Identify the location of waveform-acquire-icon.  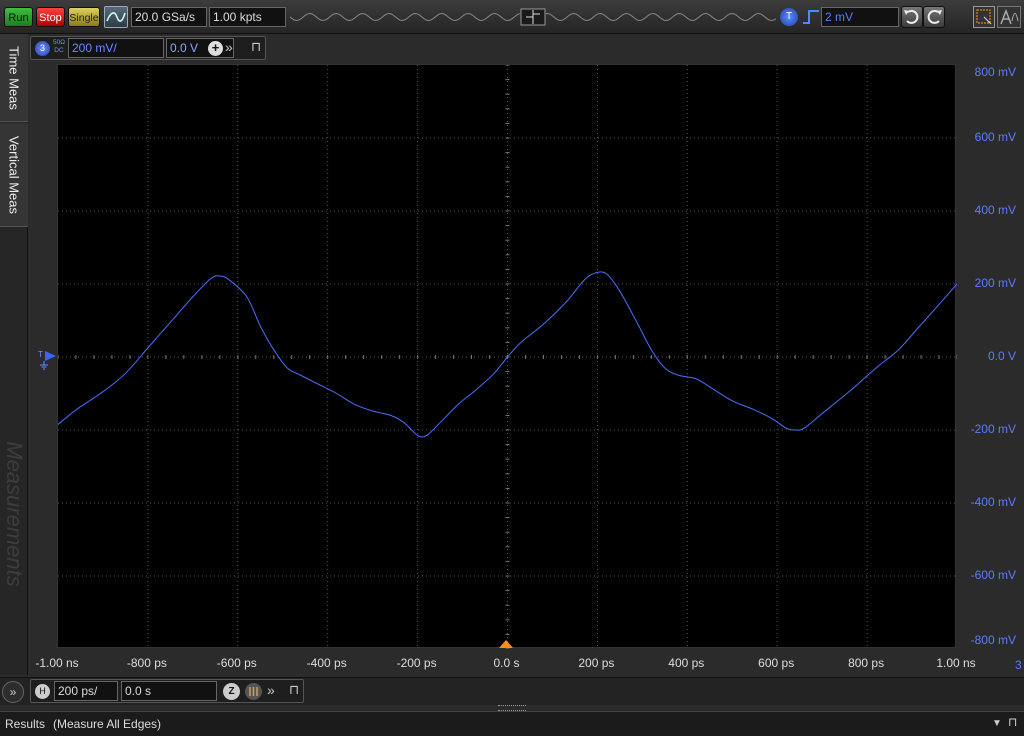
(116, 17).